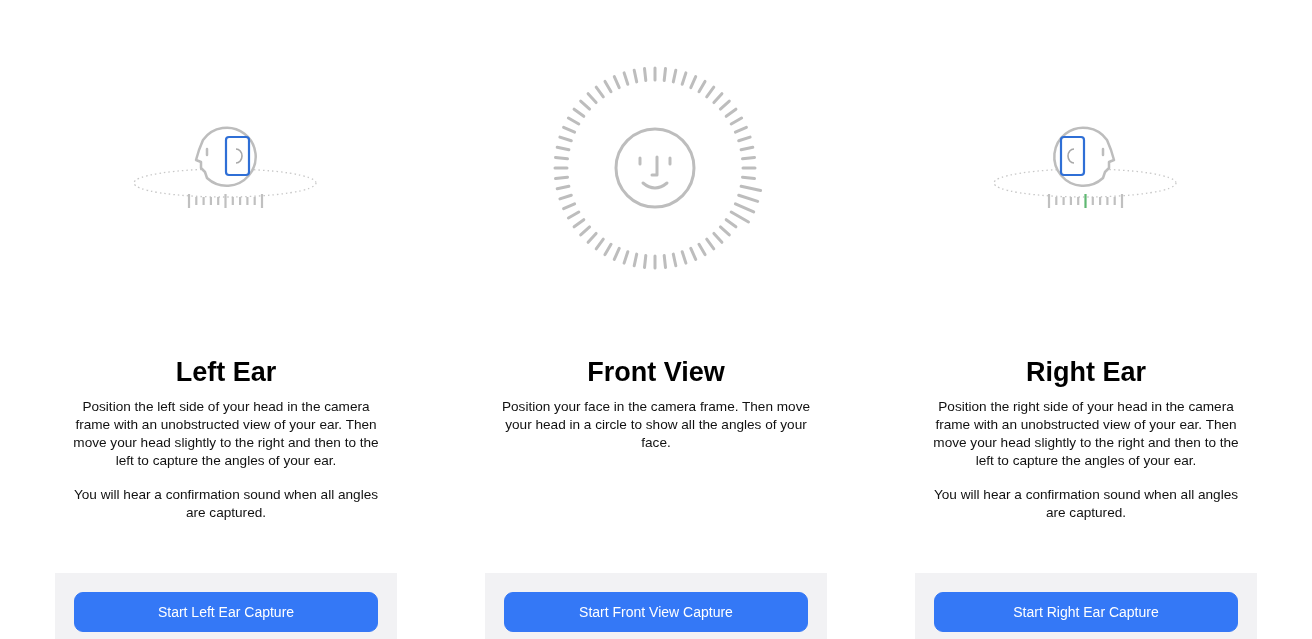 This screenshot has height=639, width=1312. I want to click on instruction-text: Position your face in the camera frame. Then move your head in a circle to show all the angles of your face., so click(656, 425).